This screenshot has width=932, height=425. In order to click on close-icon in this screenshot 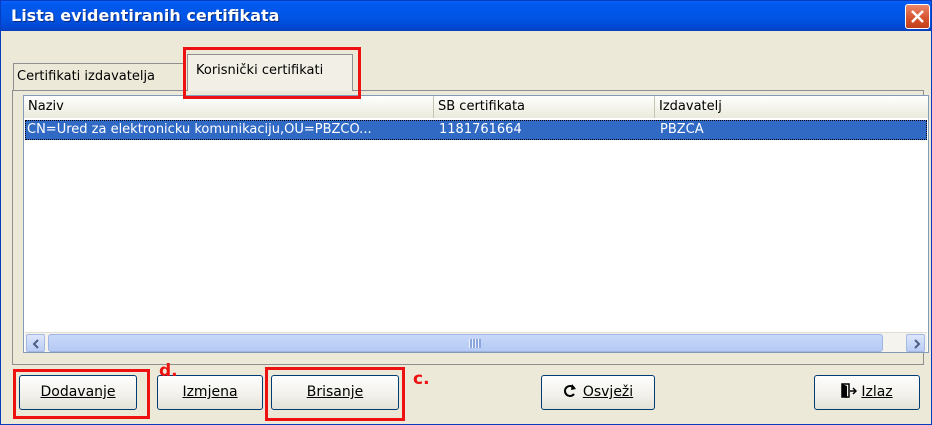, I will do `click(917, 16)`.